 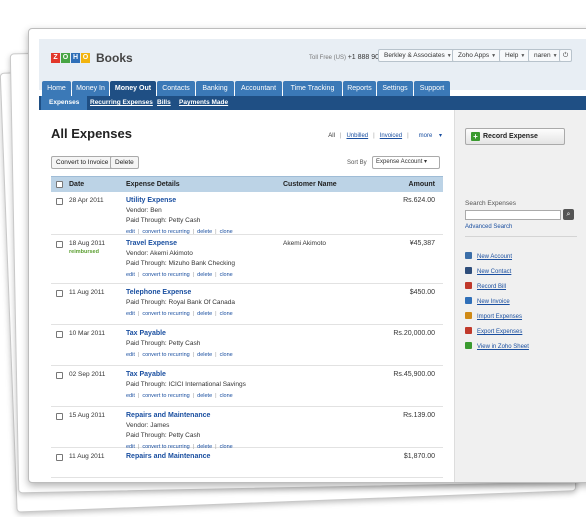 I want to click on filter-more: more ▾, so click(x=428, y=136).